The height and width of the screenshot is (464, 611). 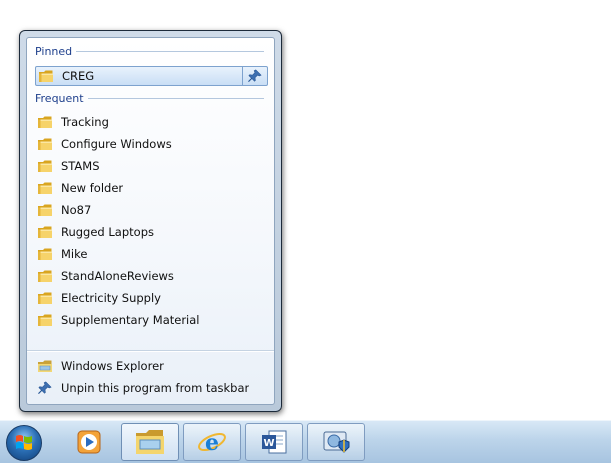 I want to click on task-windows-explorer: Windows Explorer, so click(x=151, y=366).